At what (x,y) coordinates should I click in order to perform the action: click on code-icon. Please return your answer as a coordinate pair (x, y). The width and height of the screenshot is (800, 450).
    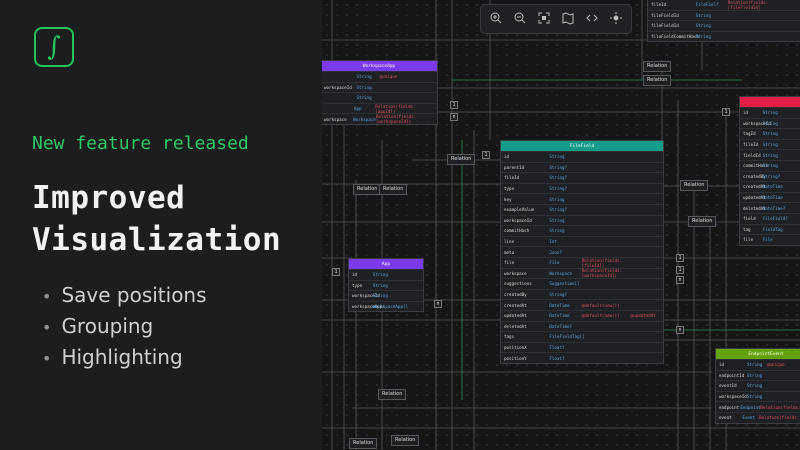
    Looking at the image, I should click on (592, 18).